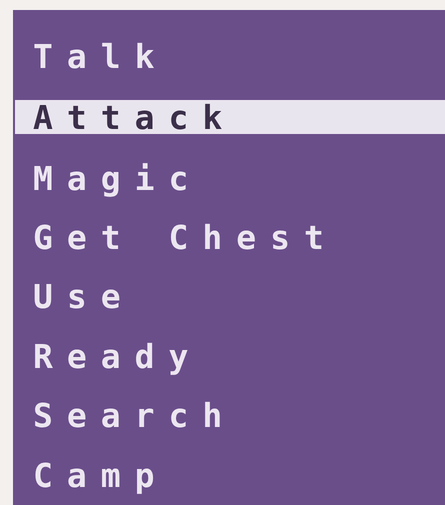  What do you see at coordinates (230, 56) in the screenshot?
I see `menu-item: Talk` at bounding box center [230, 56].